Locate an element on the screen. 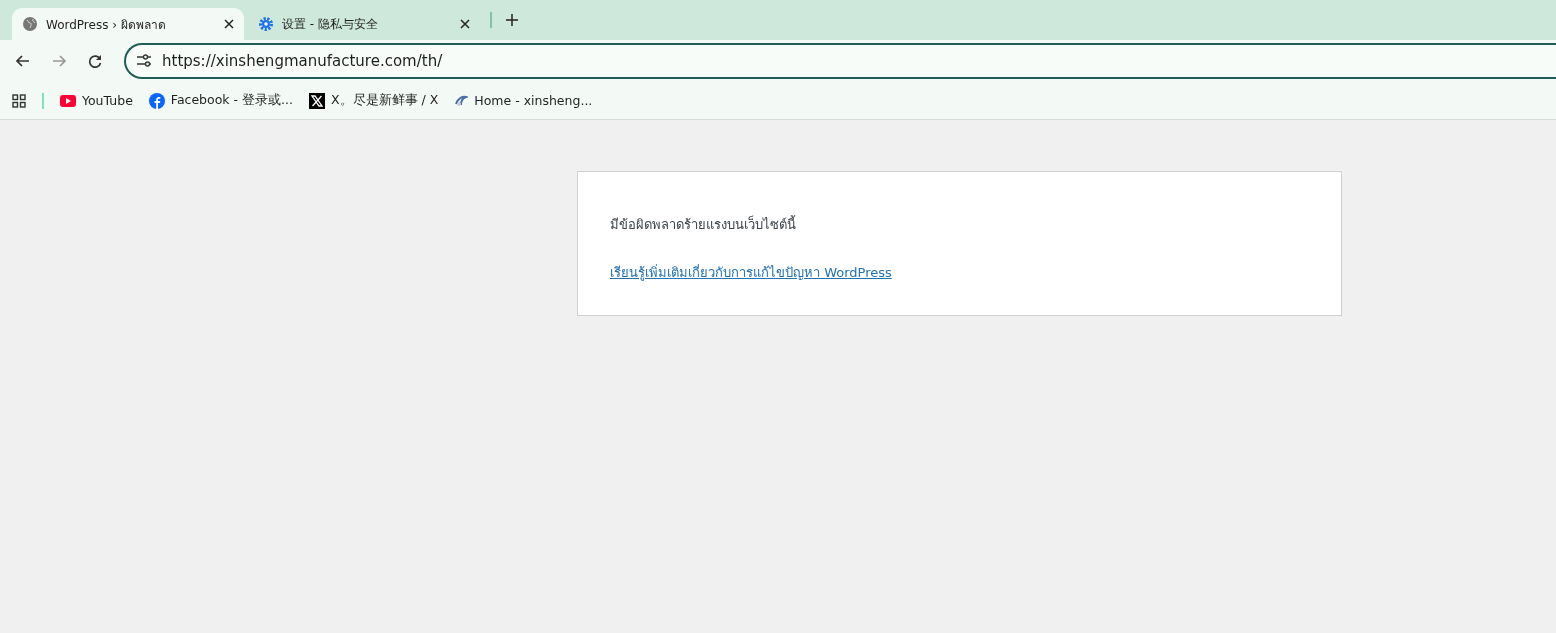 The height and width of the screenshot is (633, 1556). play-icon is located at coordinates (68, 100).